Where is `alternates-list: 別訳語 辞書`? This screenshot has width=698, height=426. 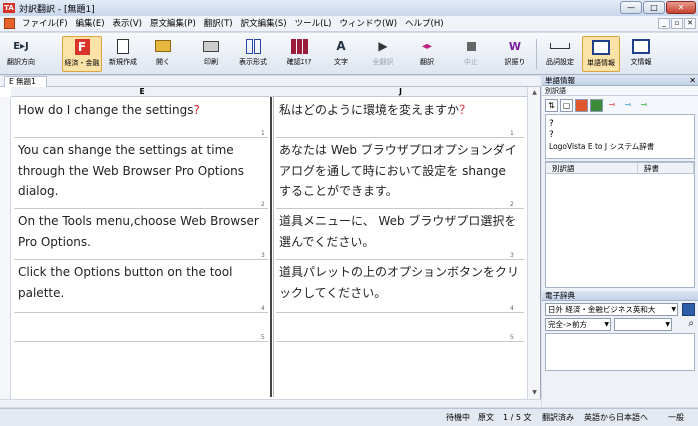 alternates-list: 別訳語 辞書 is located at coordinates (620, 224).